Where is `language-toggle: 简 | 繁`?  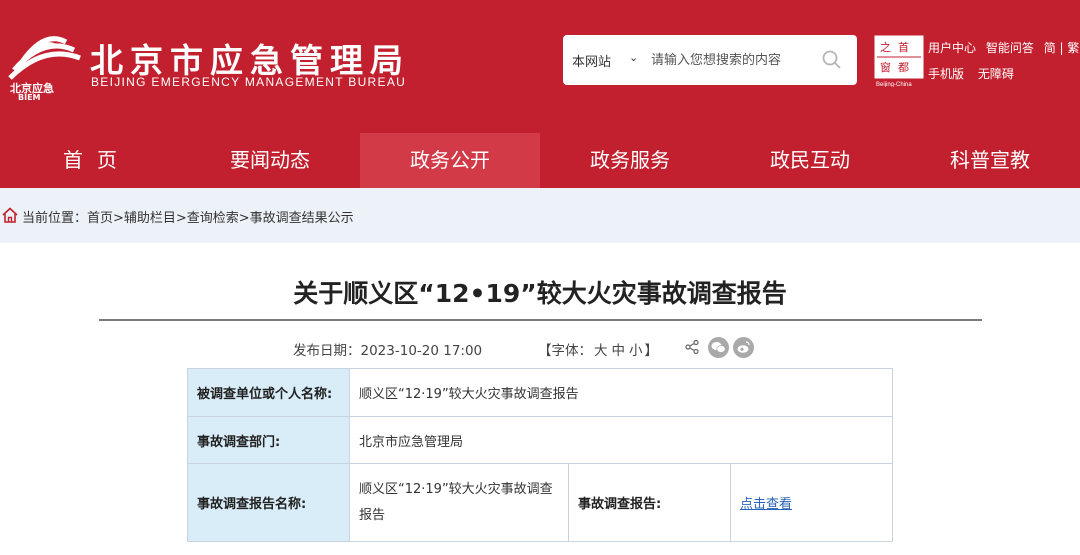 language-toggle: 简 | 繁 is located at coordinates (1062, 48).